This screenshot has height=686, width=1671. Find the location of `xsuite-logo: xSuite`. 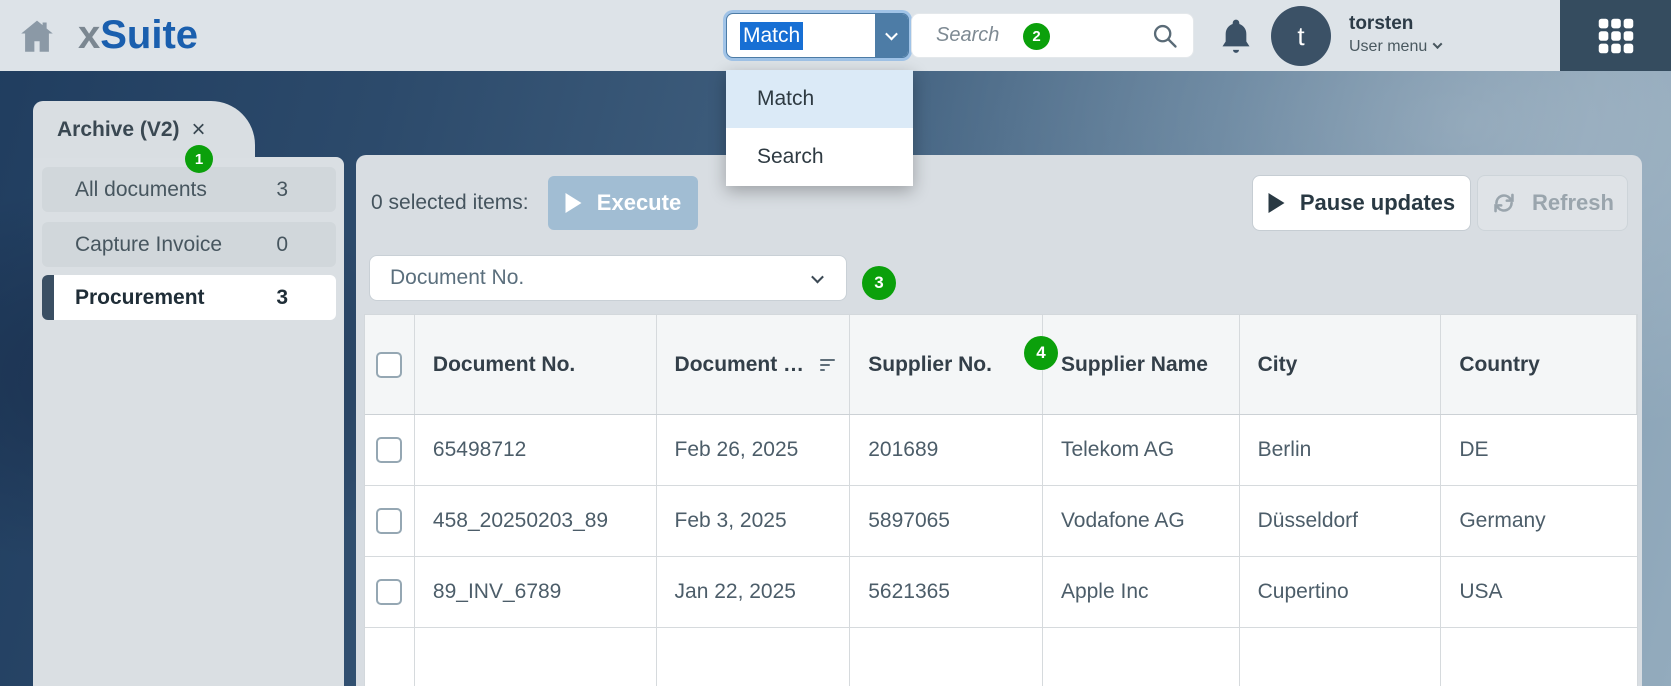

xsuite-logo: xSuite is located at coordinates (138, 35).